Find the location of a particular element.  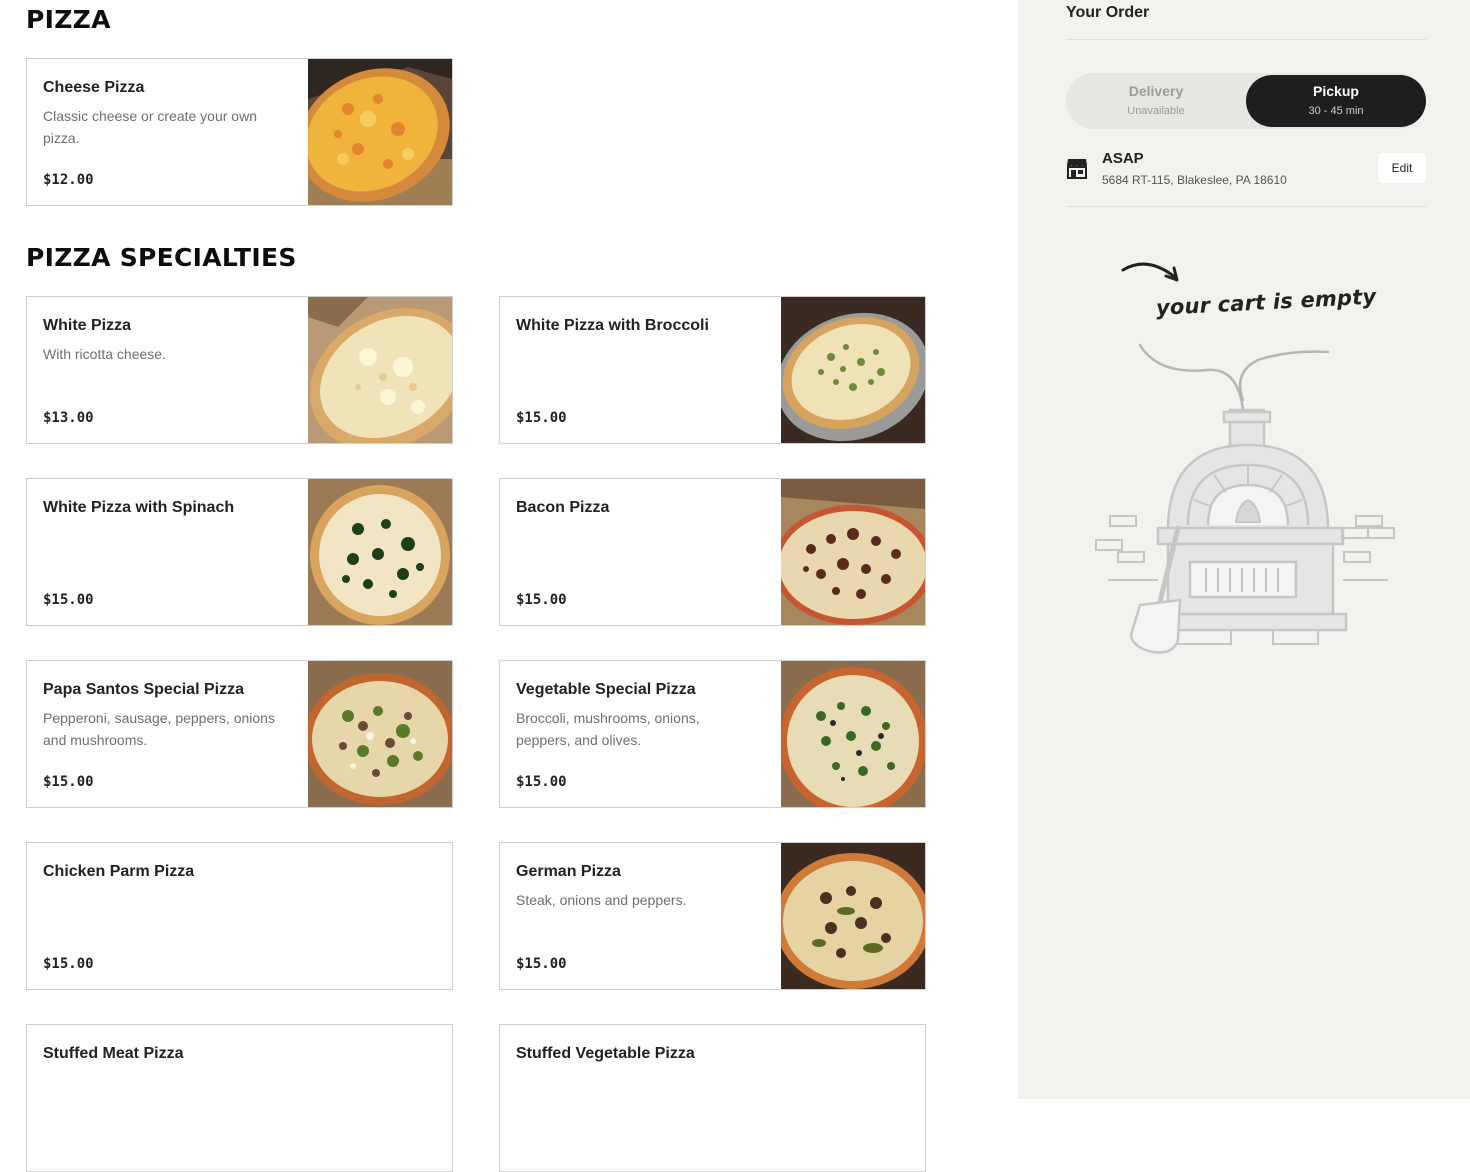

menu-item-chicken-parm-pizza: Chicken Parm Pizza $15.00 is located at coordinates (239, 916).